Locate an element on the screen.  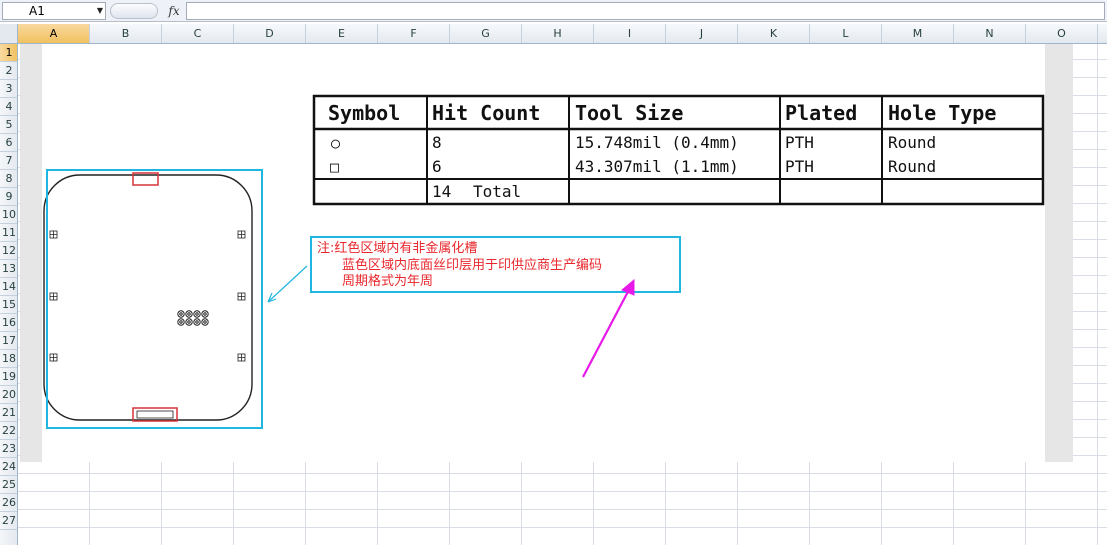
column-header-m: M is located at coordinates (918, 33).